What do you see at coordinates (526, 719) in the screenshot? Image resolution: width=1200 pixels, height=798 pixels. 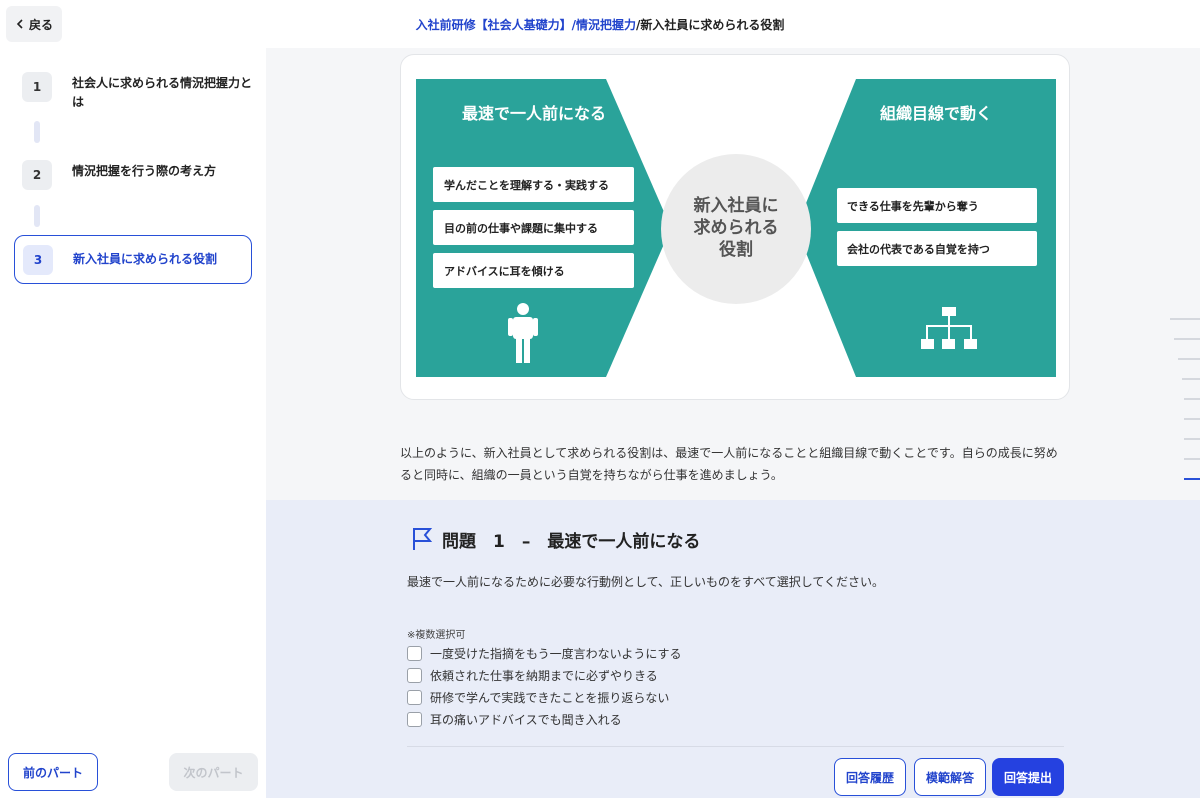 I see `option-label: 耳の痛いアドバイスでも聞き入れる` at bounding box center [526, 719].